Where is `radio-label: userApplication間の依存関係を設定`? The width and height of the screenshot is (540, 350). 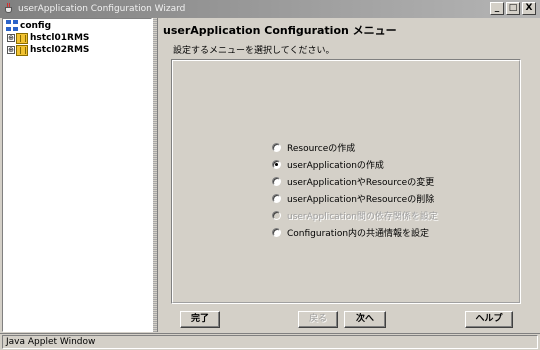 radio-label: userApplication間の依存関係を設定 is located at coordinates (362, 217).